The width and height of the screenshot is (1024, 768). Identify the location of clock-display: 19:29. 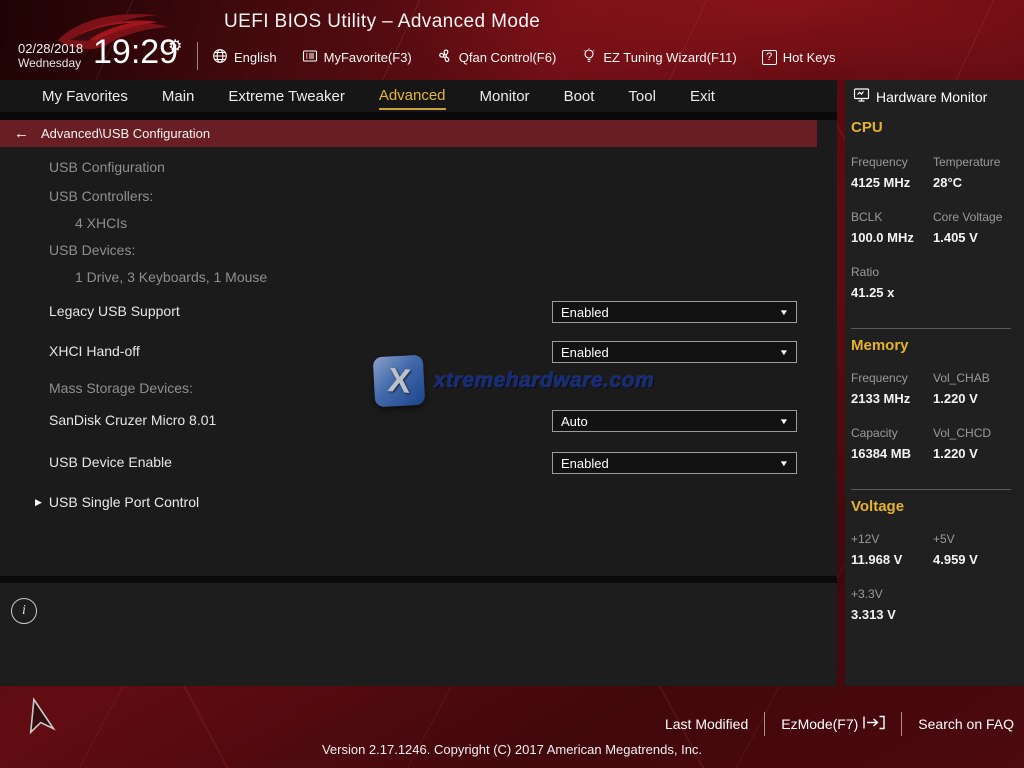
(136, 52).